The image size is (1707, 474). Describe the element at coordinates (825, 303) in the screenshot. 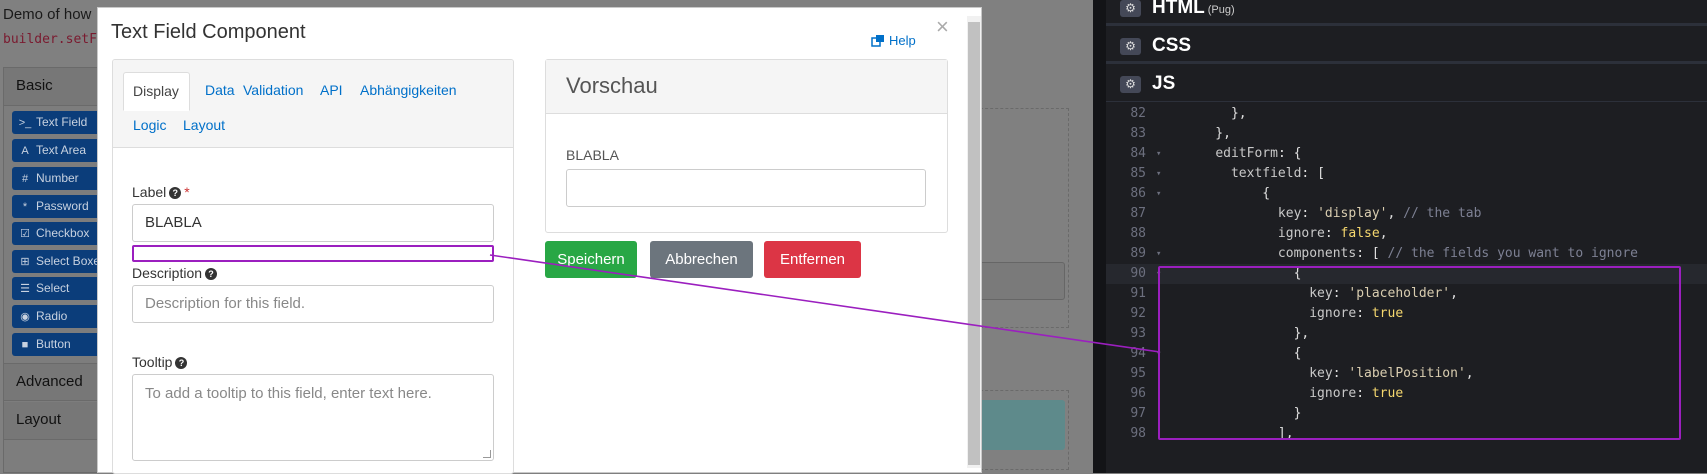

I see `annotation-arrow` at that location.